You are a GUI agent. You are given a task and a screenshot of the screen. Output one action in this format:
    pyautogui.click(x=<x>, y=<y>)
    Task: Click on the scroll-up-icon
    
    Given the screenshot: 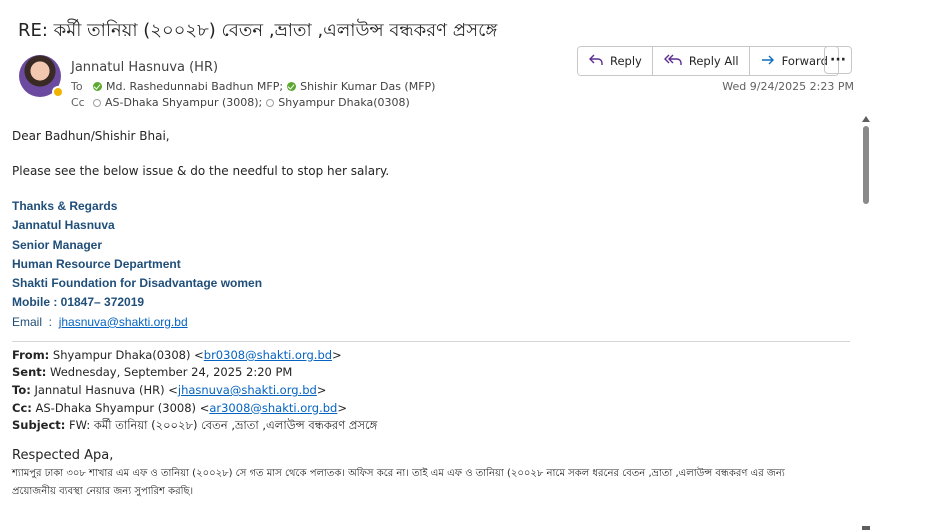 What is the action you would take?
    pyautogui.click(x=866, y=119)
    